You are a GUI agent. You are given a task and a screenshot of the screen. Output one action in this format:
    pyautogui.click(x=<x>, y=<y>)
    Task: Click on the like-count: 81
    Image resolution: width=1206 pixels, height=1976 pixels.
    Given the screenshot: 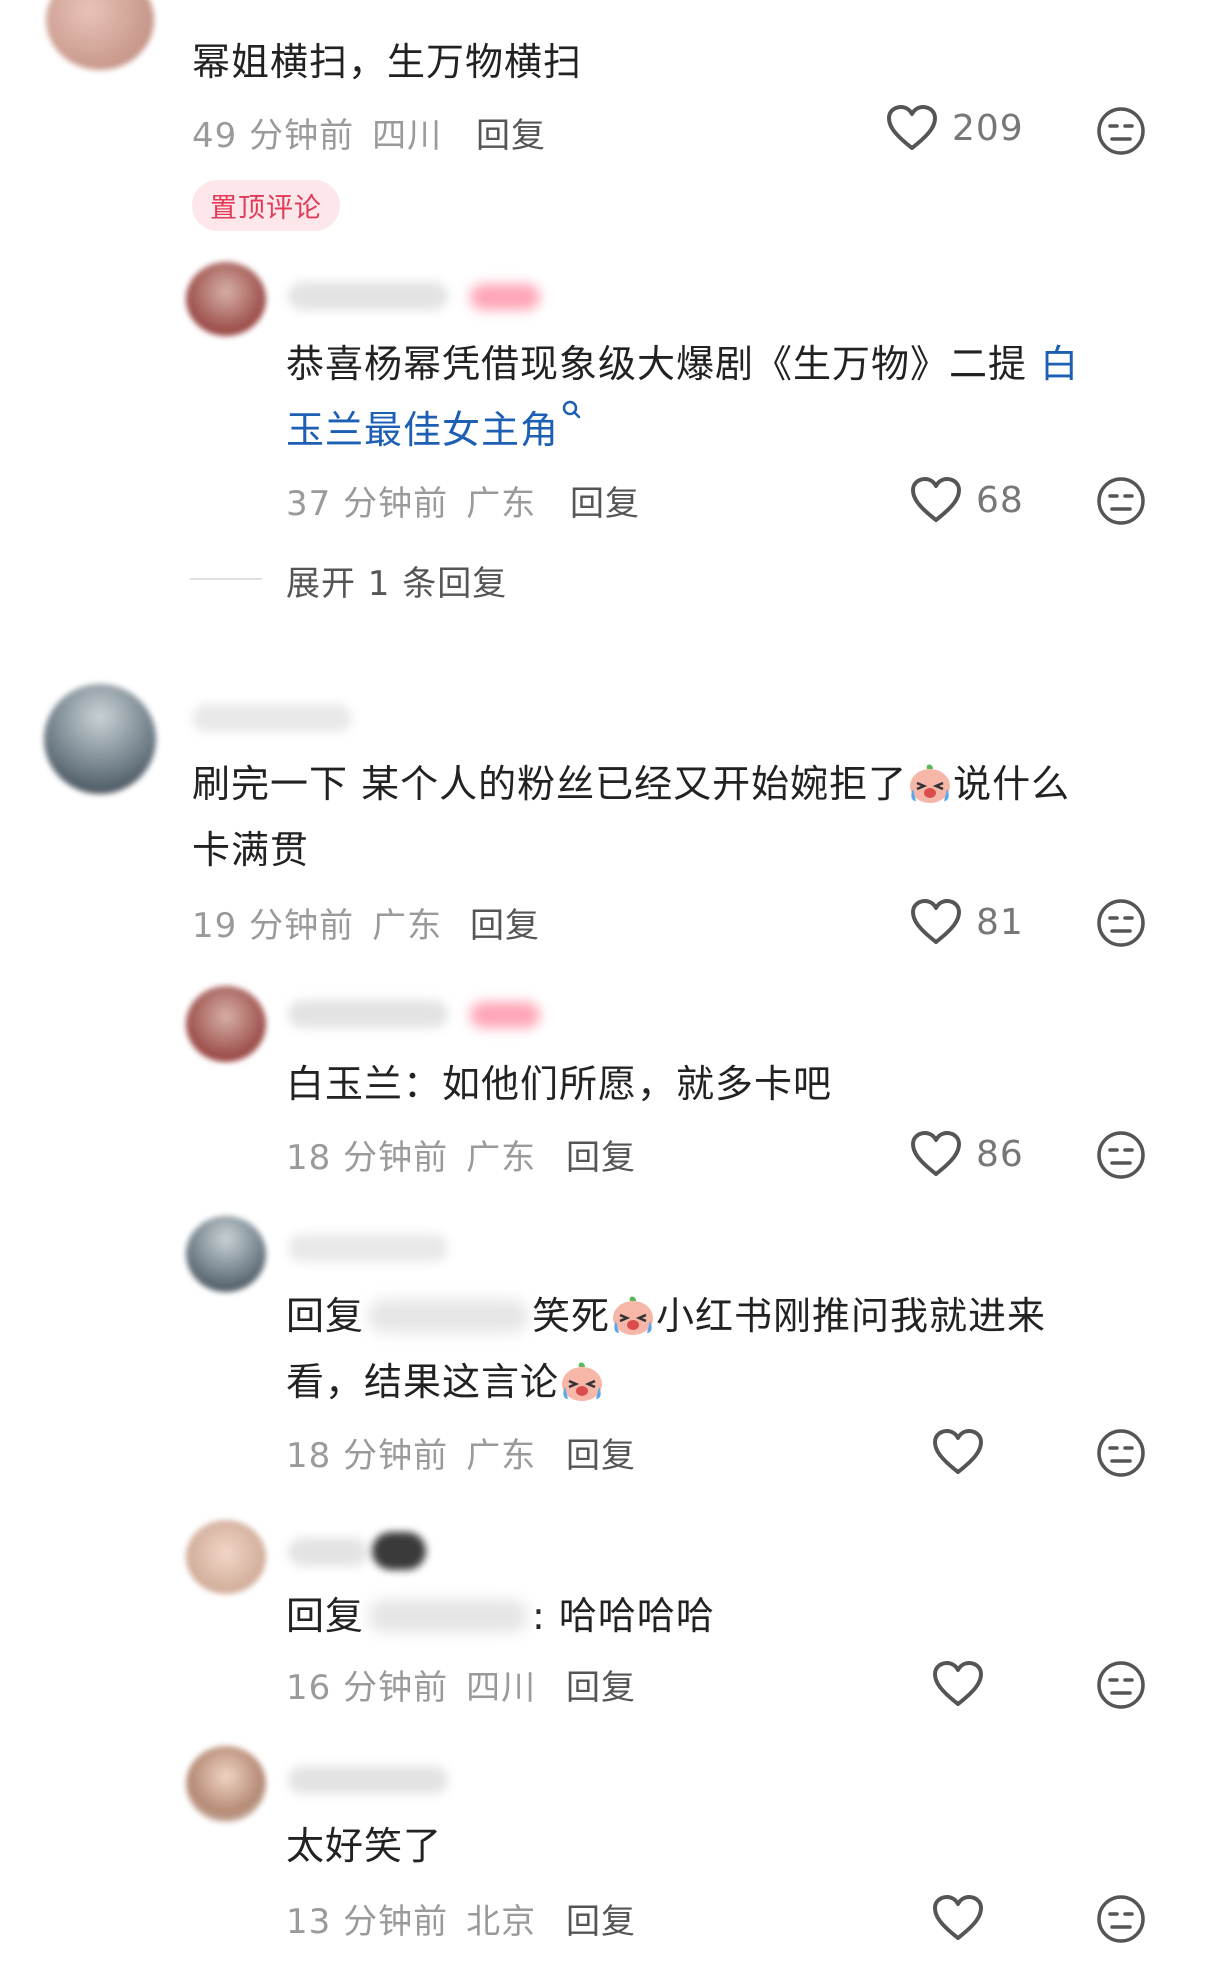 What is the action you would take?
    pyautogui.click(x=1000, y=922)
    